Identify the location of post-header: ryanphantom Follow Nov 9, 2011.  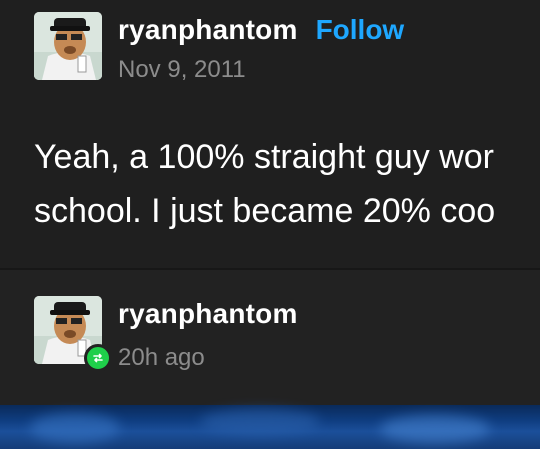
(219, 48).